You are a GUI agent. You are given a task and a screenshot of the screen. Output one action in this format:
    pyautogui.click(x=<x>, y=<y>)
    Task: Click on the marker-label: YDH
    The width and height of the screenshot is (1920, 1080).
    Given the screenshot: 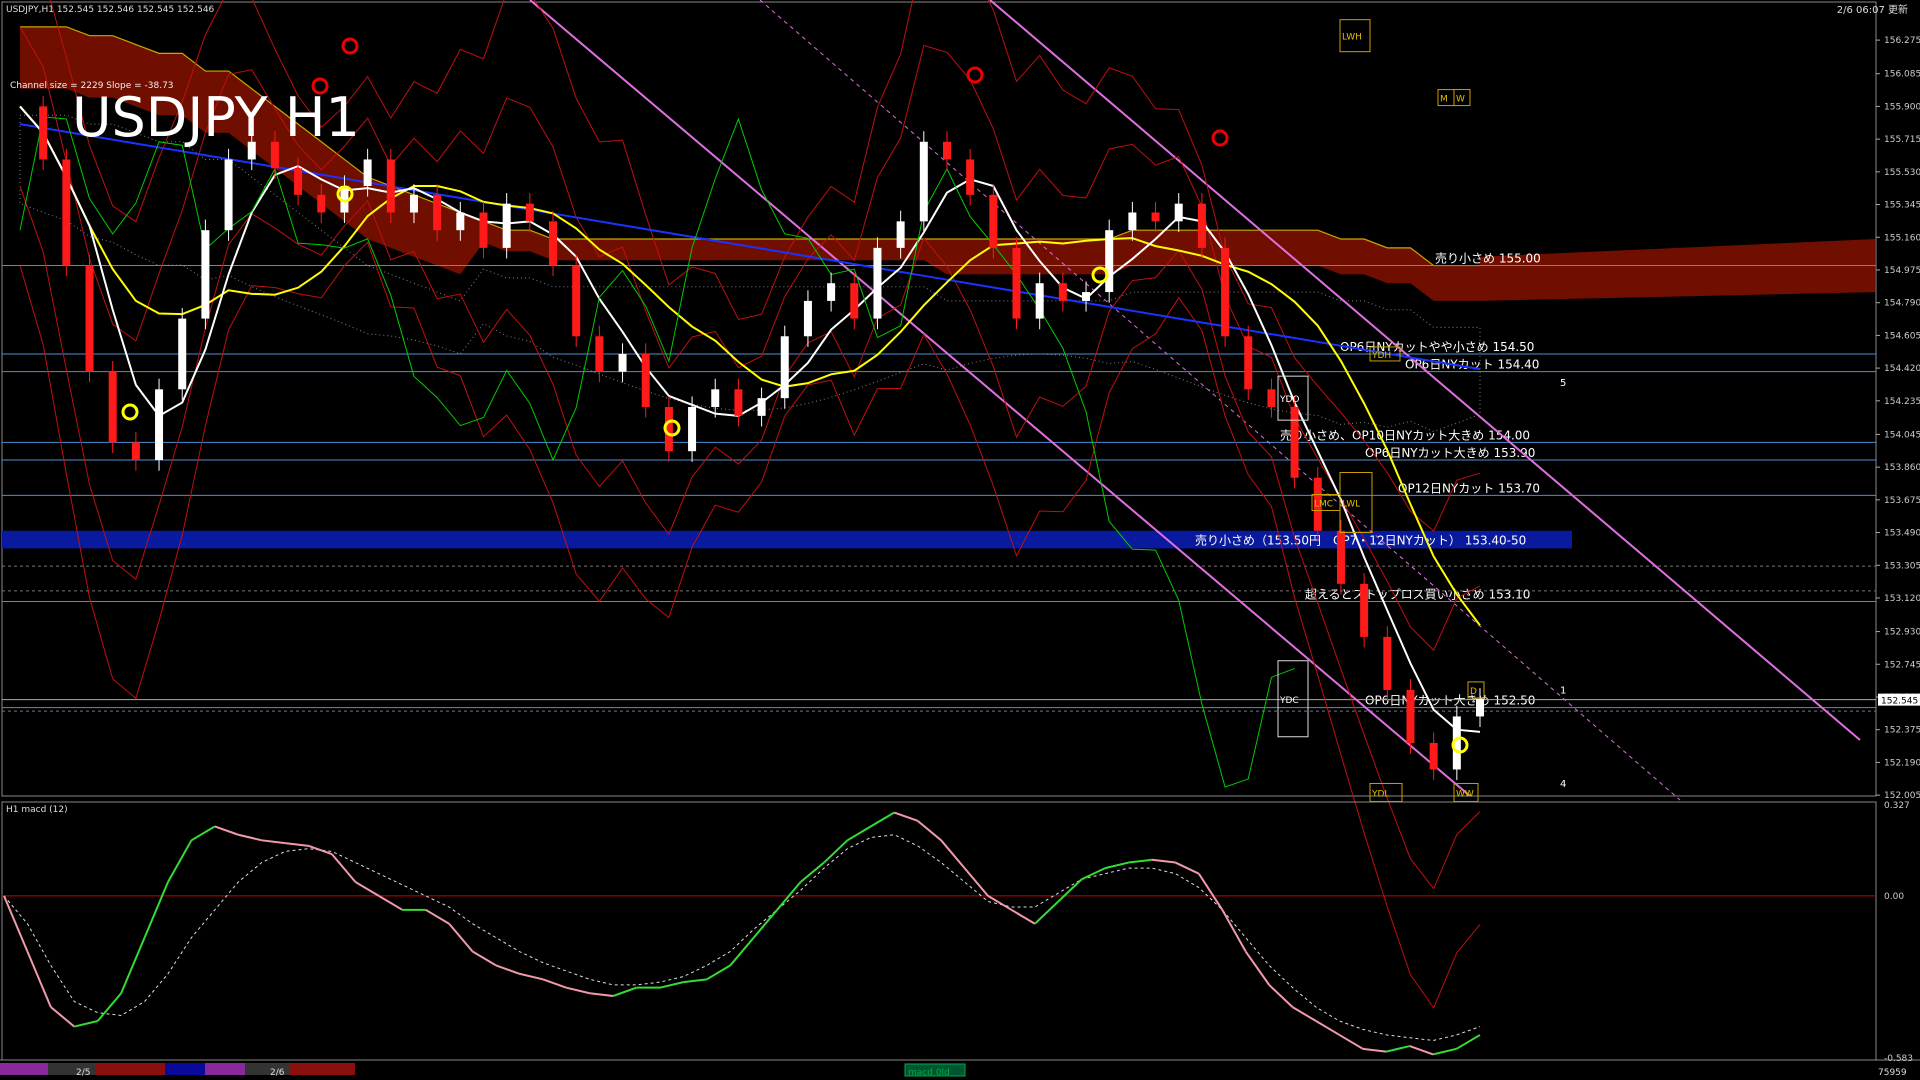 What is the action you would take?
    pyautogui.click(x=1381, y=356)
    